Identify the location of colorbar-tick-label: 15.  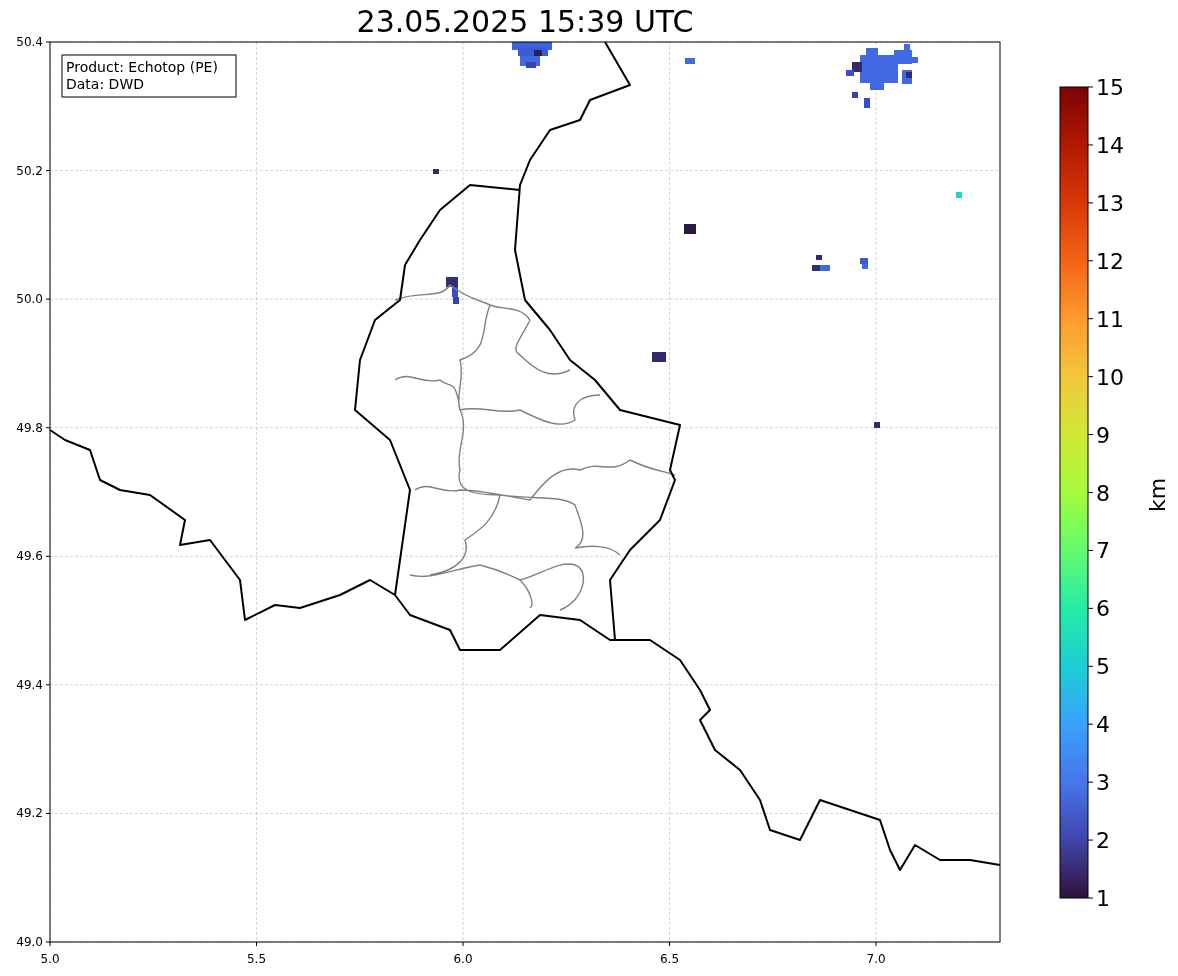
(1110, 87).